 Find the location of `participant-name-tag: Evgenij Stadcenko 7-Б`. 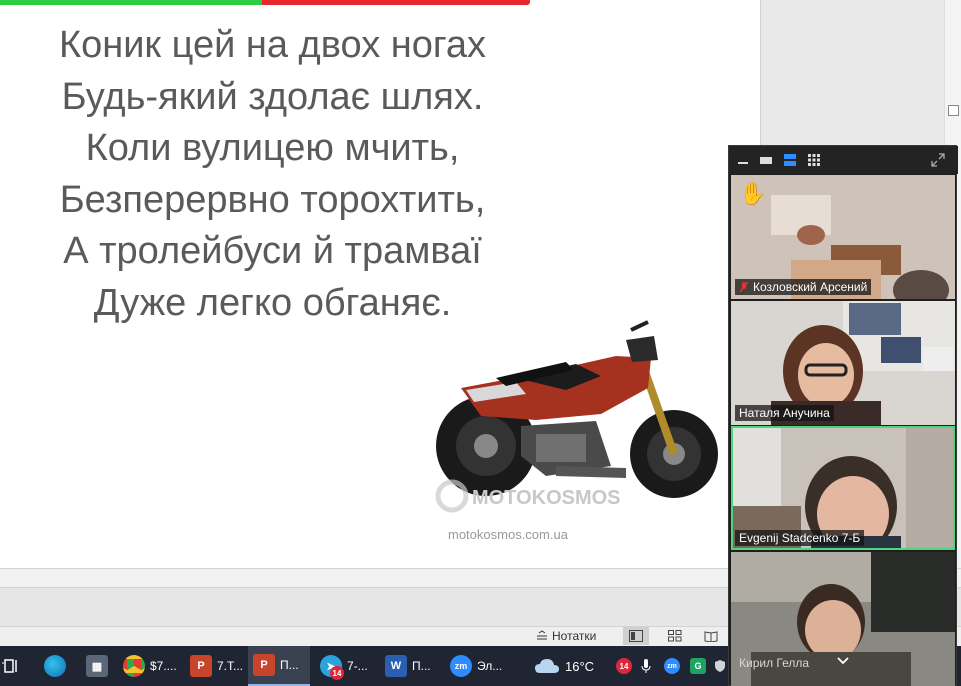

participant-name-tag: Evgenij Stadcenko 7-Б is located at coordinates (800, 538).